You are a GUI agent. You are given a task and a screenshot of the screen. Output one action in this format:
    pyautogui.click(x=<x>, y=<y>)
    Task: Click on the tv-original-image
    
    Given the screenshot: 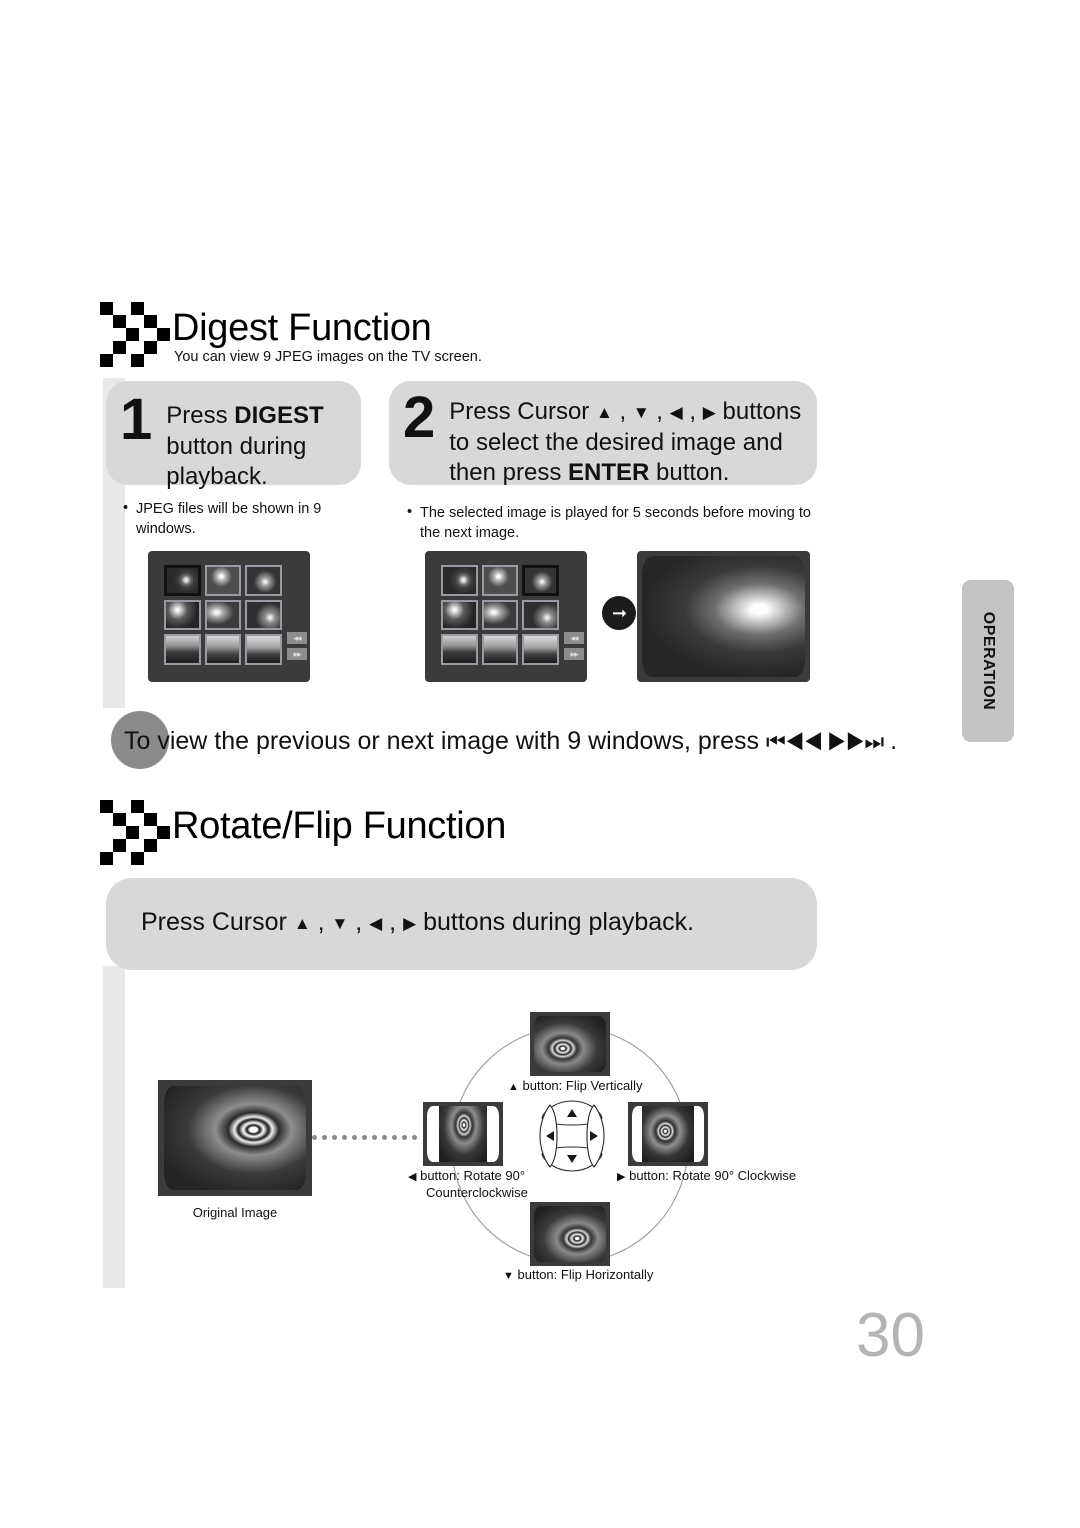 What is the action you would take?
    pyautogui.click(x=235, y=1138)
    